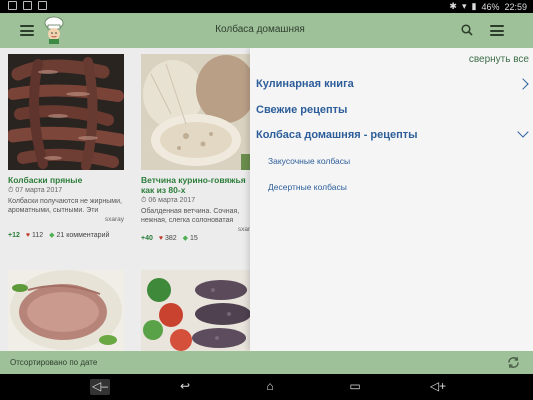  I want to click on drawer-item-fresh-recipes: Свежие рецепты, so click(301, 110).